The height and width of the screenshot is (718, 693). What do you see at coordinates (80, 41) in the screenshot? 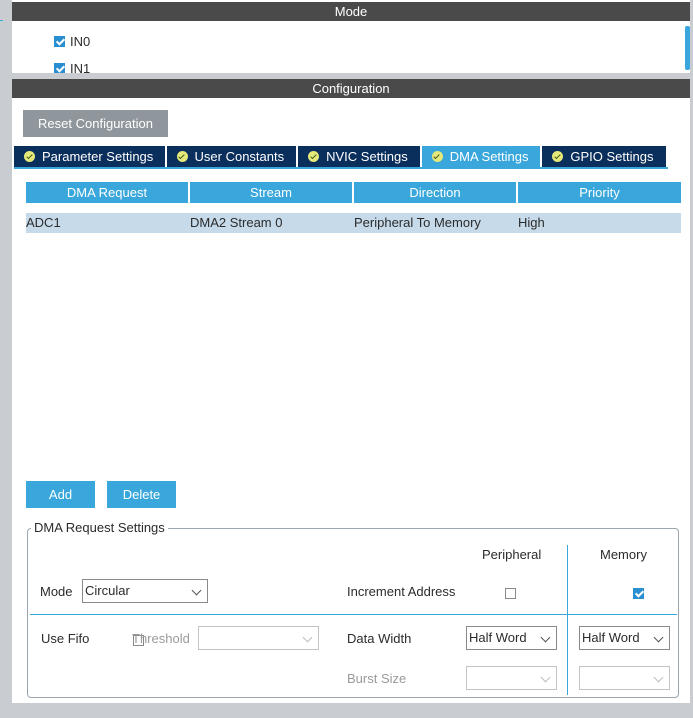
I see `in0-label: IN0` at bounding box center [80, 41].